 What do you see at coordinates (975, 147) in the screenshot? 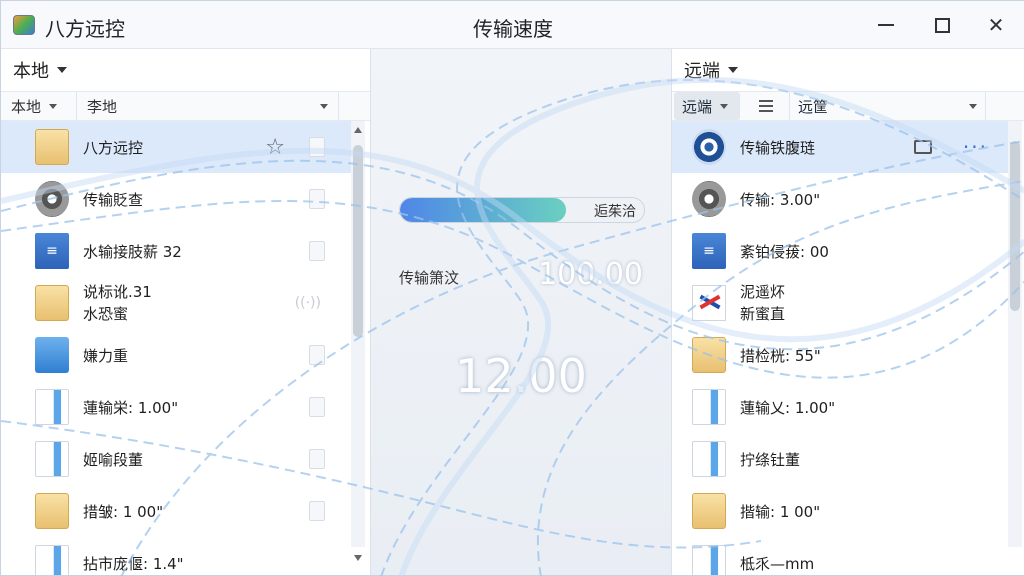
I see `more-options-icon: ···` at bounding box center [975, 147].